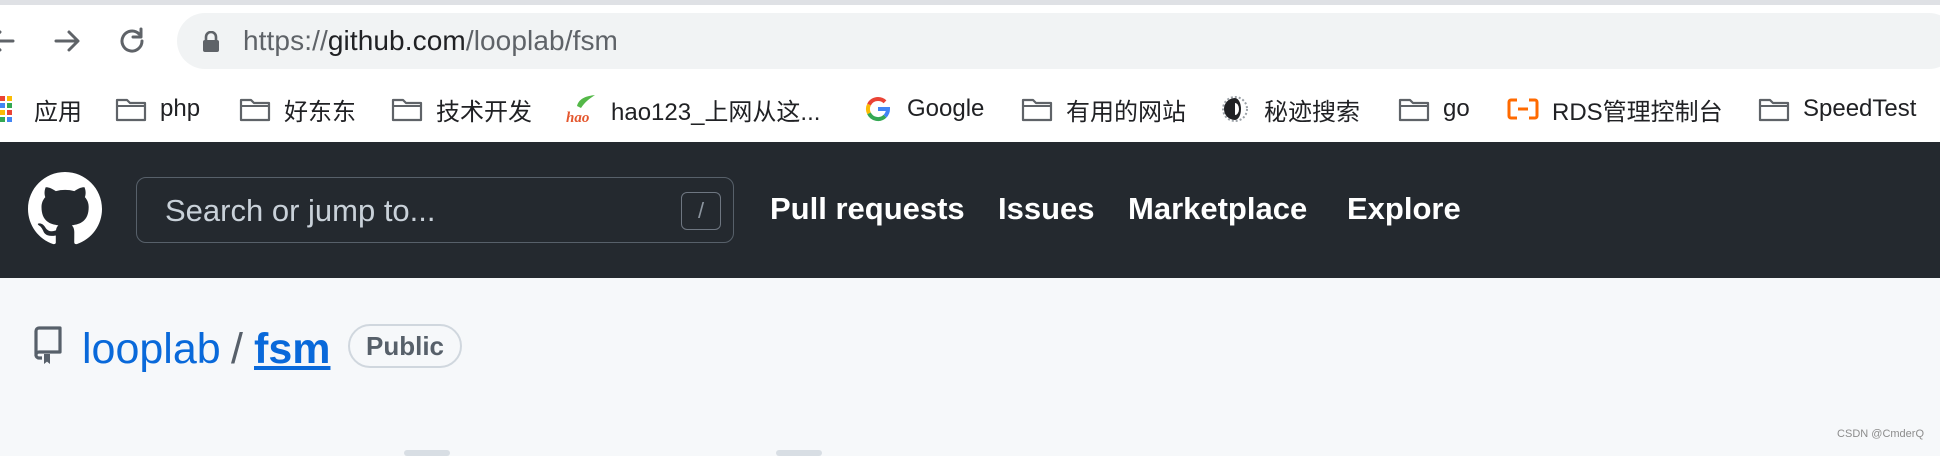 This screenshot has width=1940, height=456. I want to click on url-scheme: https://, so click(285, 40).